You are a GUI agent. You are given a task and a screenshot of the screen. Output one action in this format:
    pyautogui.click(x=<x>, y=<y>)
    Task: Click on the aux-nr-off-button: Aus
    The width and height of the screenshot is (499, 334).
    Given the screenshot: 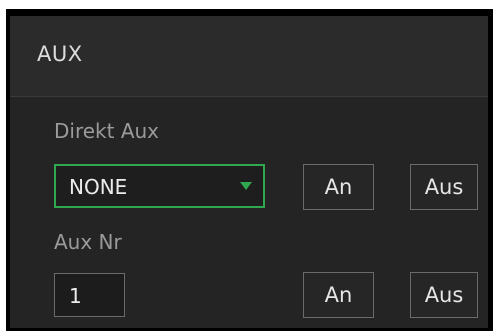 What is the action you would take?
    pyautogui.click(x=444, y=295)
    